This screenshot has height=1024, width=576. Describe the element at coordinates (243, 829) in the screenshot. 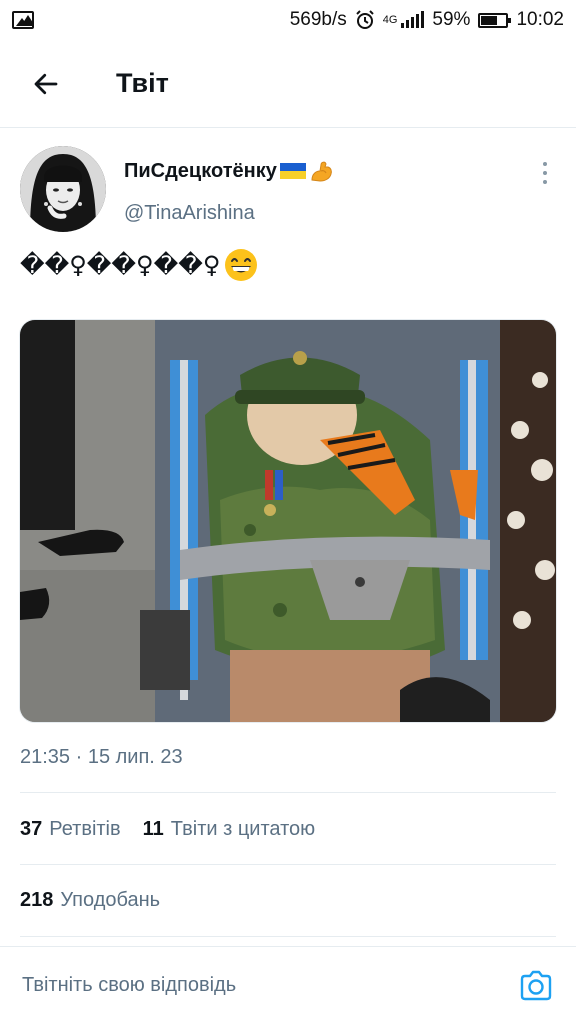

I see `quotes-label: Твіти з цитатою` at that location.